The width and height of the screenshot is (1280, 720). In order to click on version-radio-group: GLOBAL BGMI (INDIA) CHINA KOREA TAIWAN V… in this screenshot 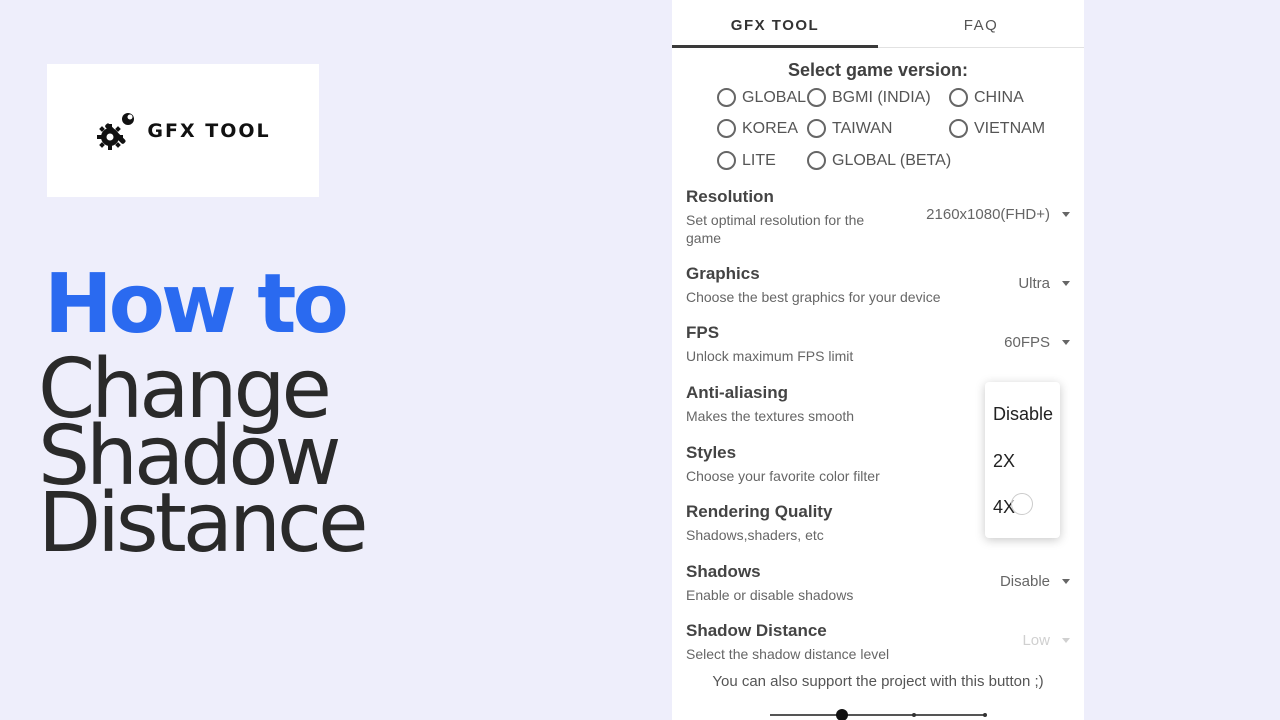, I will do `click(878, 136)`.